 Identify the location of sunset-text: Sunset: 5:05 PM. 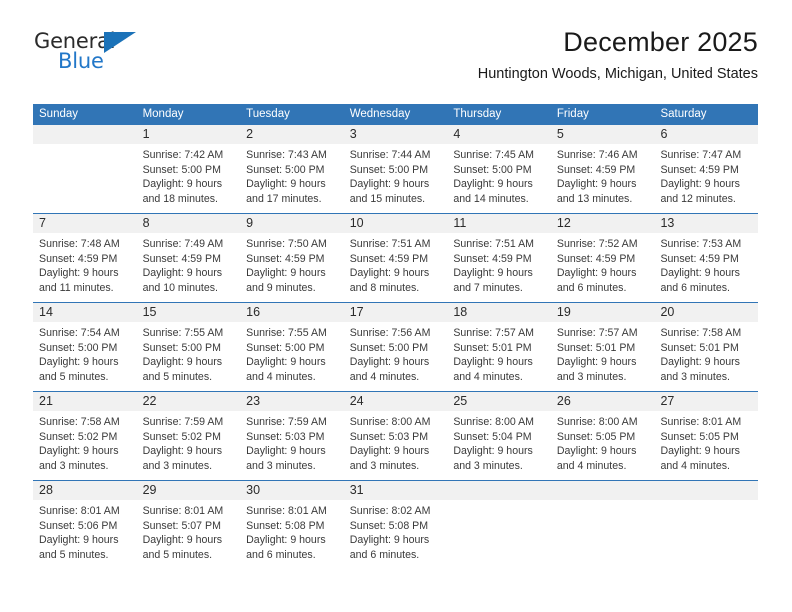
(596, 436).